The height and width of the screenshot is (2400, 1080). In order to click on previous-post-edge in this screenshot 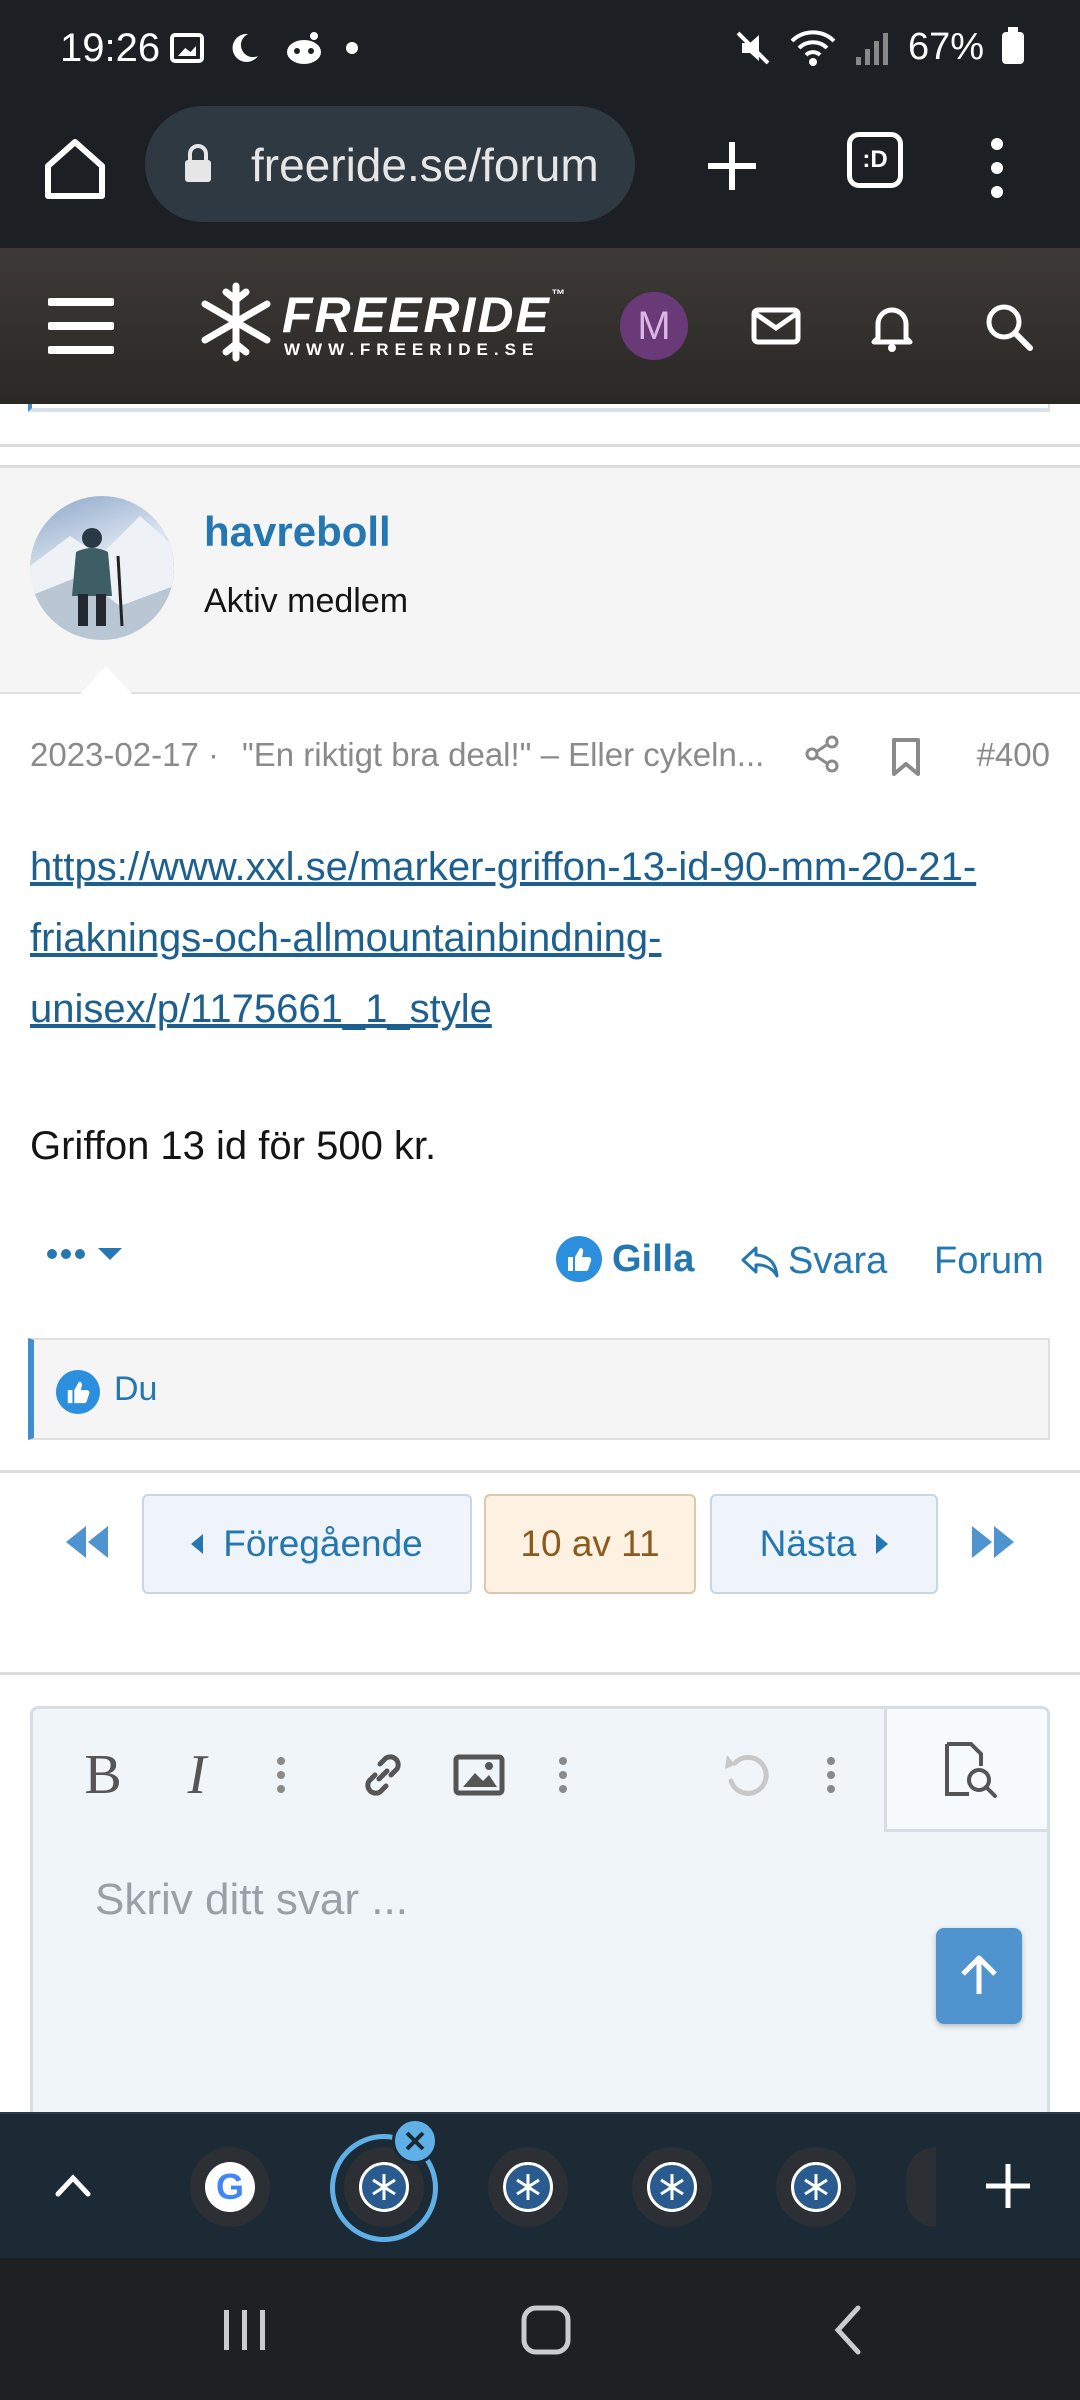, I will do `click(539, 408)`.